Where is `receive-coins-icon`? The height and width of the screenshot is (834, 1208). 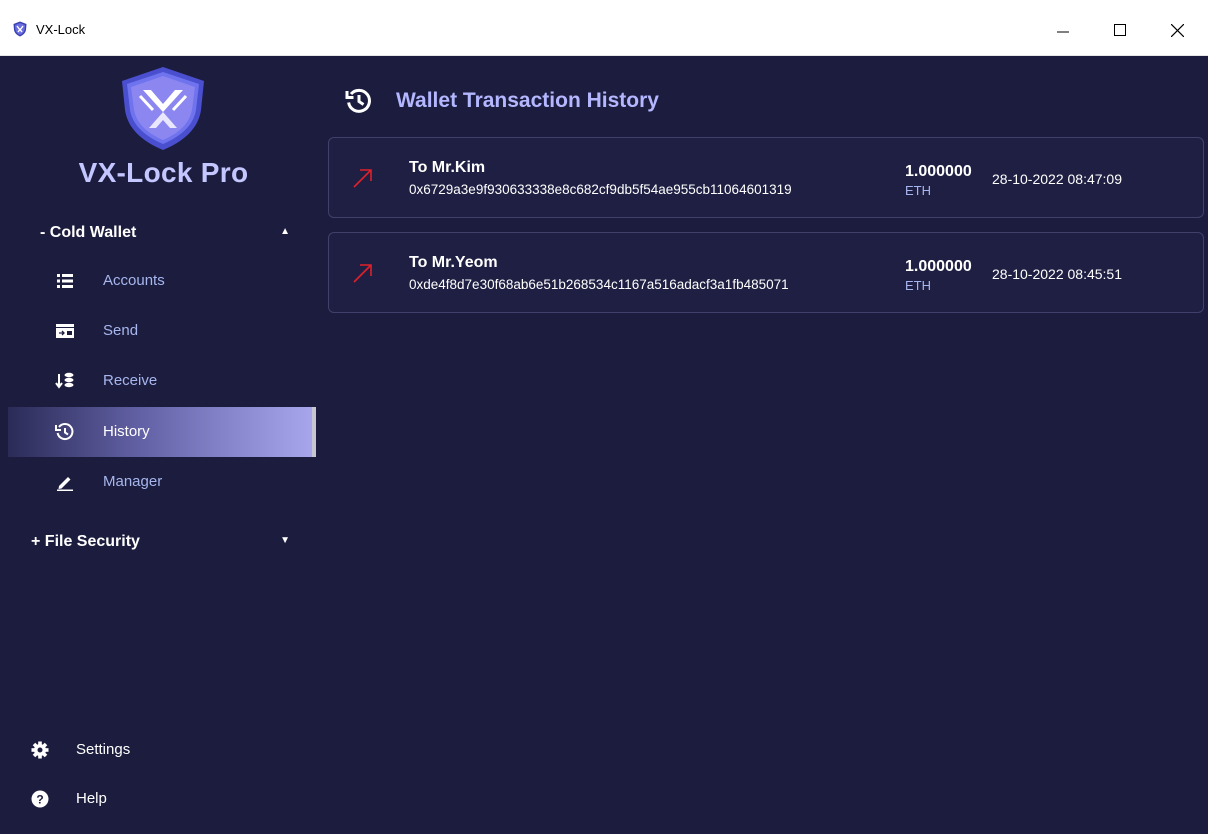 receive-coins-icon is located at coordinates (65, 381).